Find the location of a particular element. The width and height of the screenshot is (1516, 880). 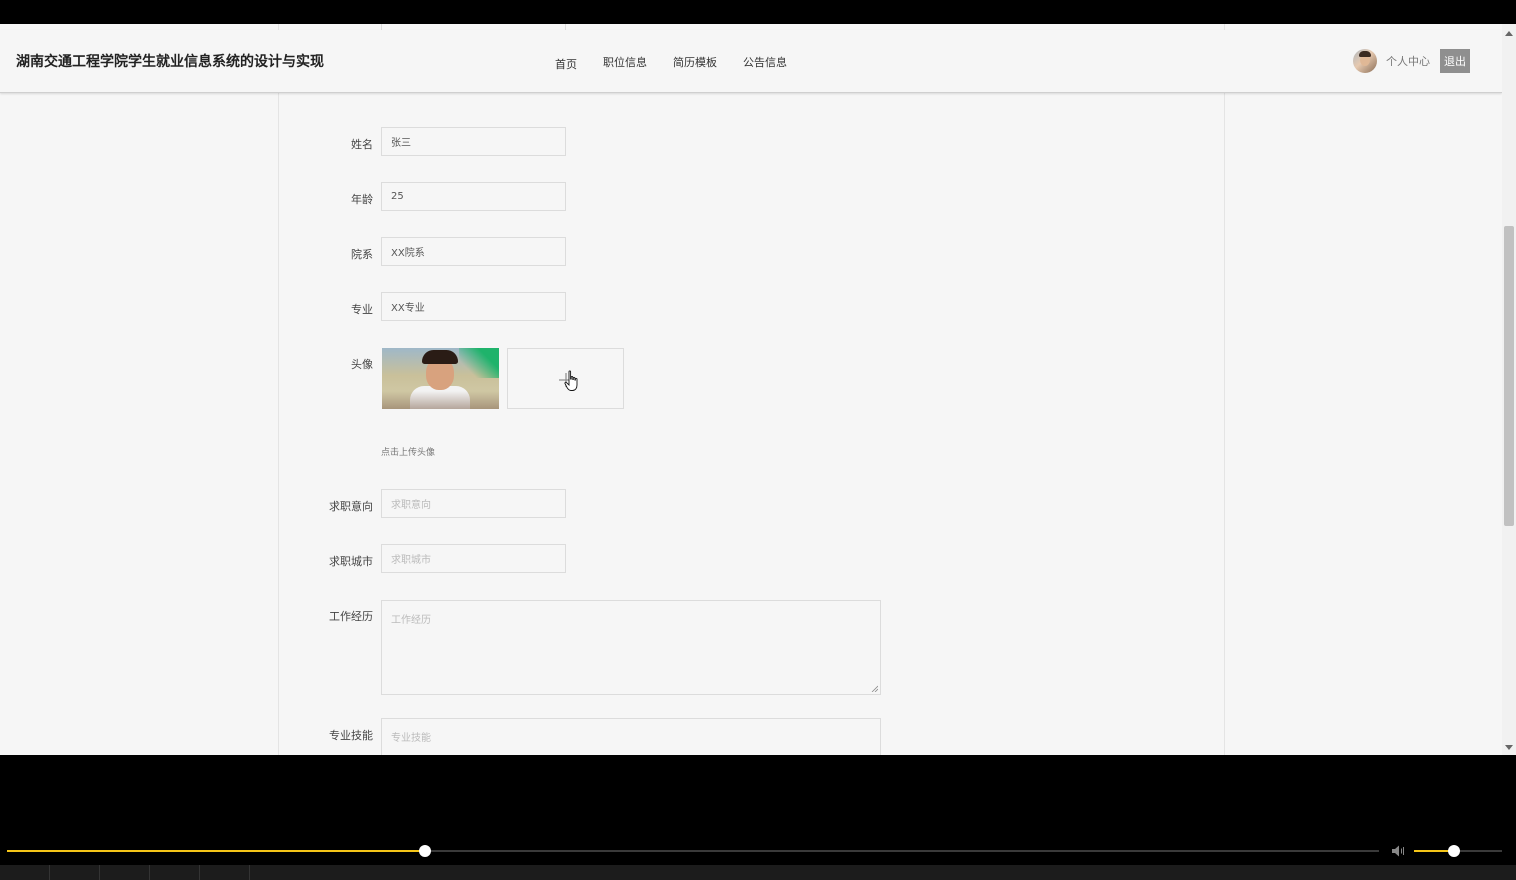

name-input: 张三 is located at coordinates (473, 141).